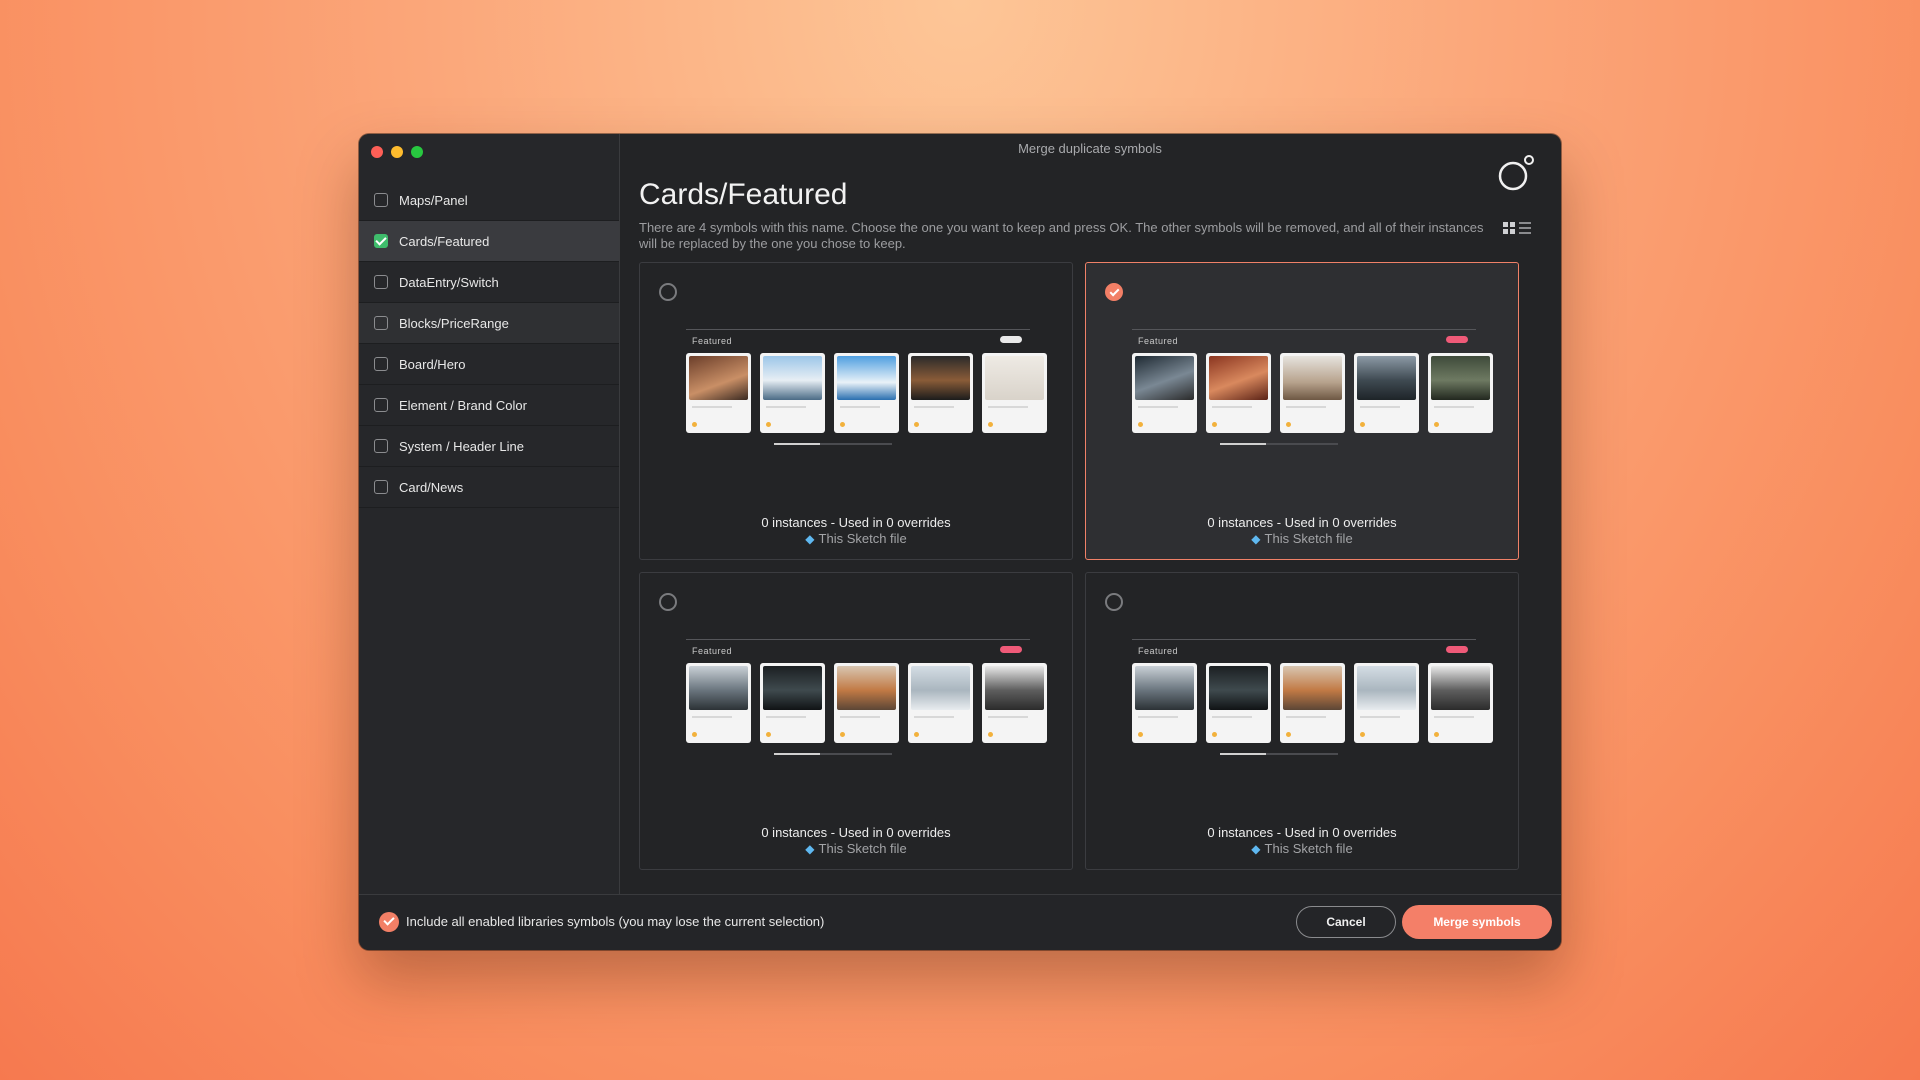 The height and width of the screenshot is (1080, 1920). I want to click on sidebar-item-card-news: Card/News, so click(489, 487).